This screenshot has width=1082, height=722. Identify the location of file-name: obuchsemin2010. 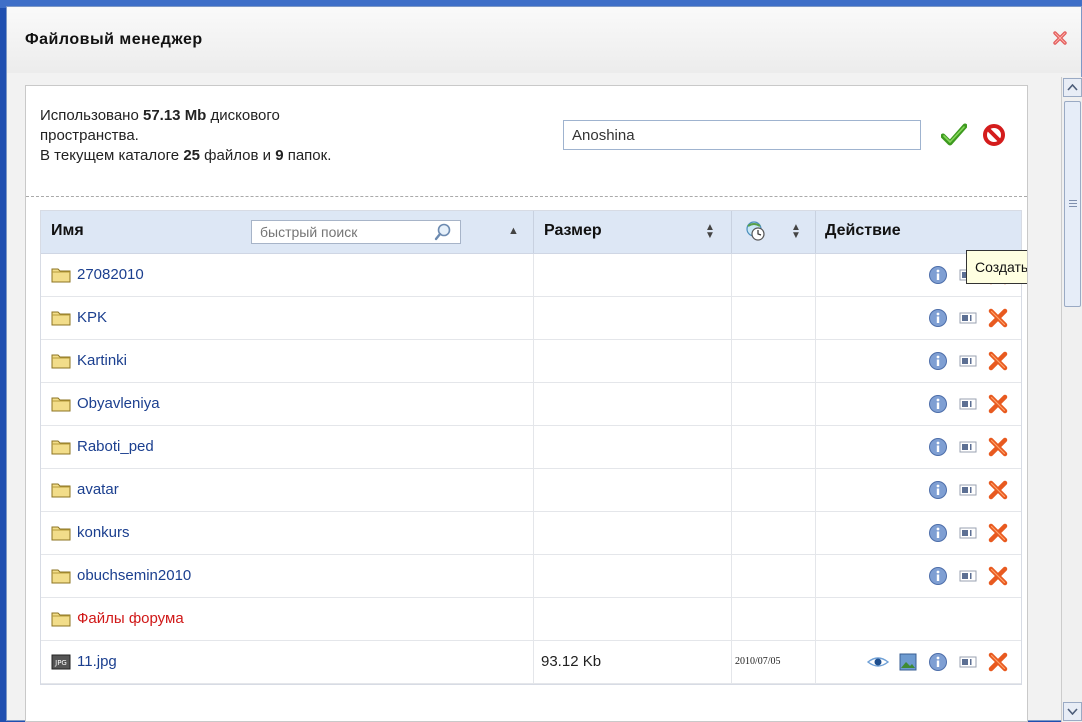
(134, 575).